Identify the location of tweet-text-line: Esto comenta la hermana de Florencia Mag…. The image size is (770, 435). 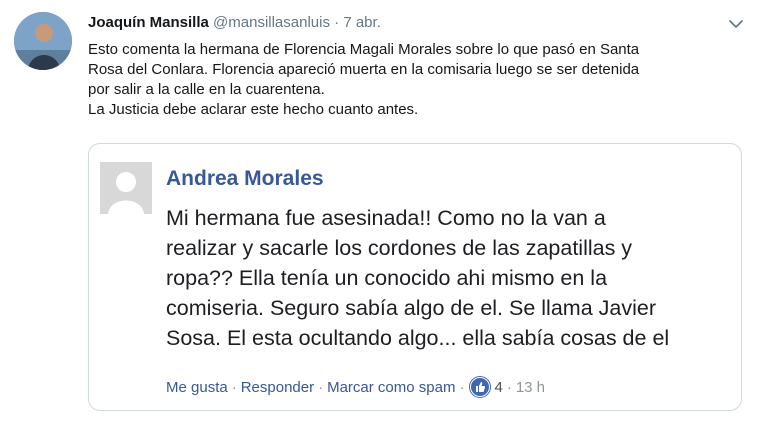
(364, 49).